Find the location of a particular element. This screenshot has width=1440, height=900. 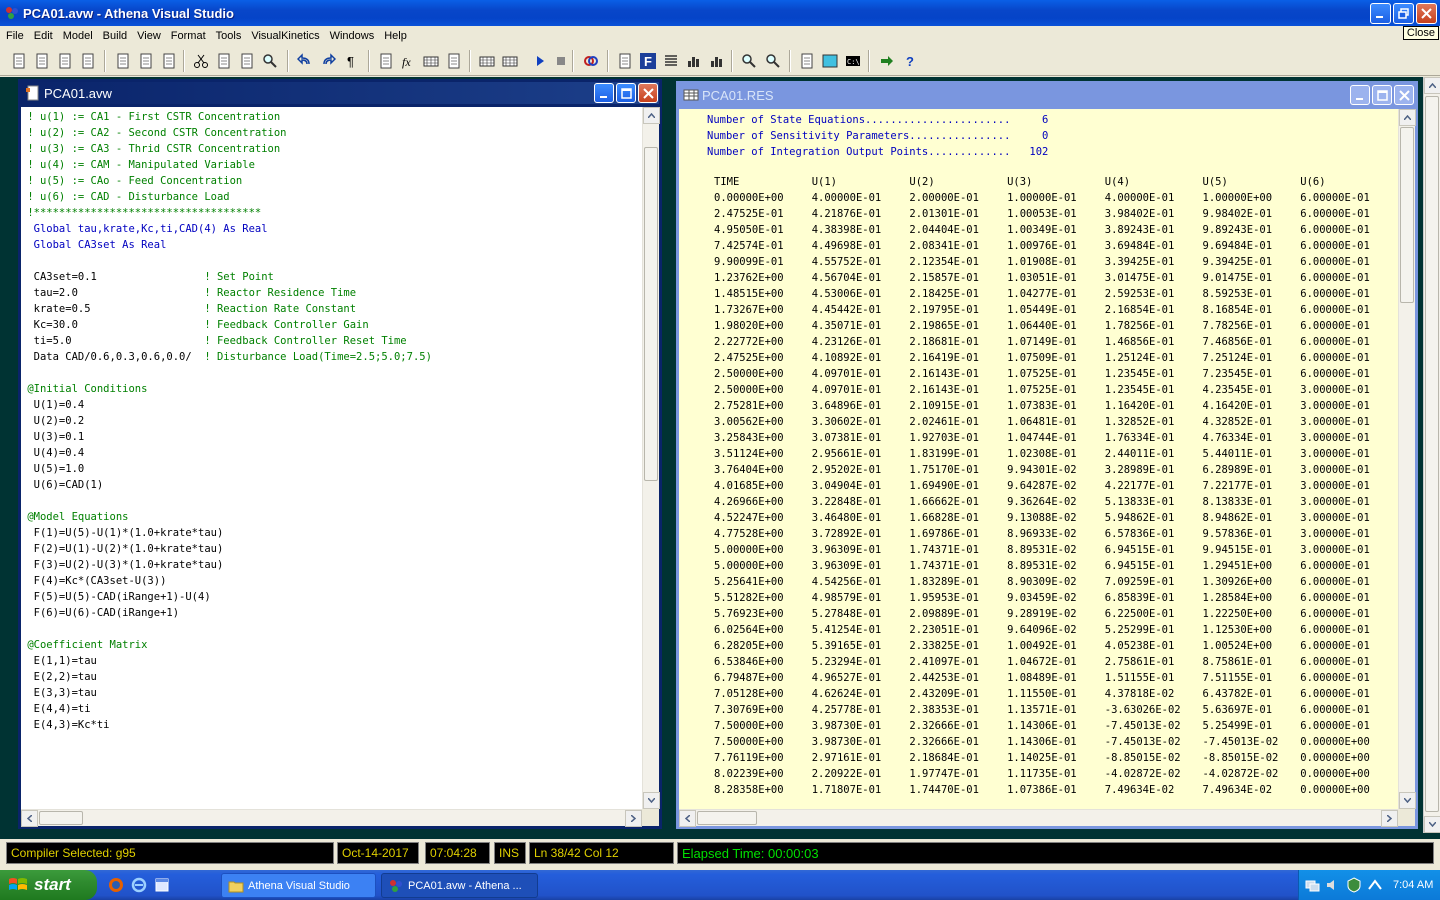

editor-maximize-button is located at coordinates (626, 93).